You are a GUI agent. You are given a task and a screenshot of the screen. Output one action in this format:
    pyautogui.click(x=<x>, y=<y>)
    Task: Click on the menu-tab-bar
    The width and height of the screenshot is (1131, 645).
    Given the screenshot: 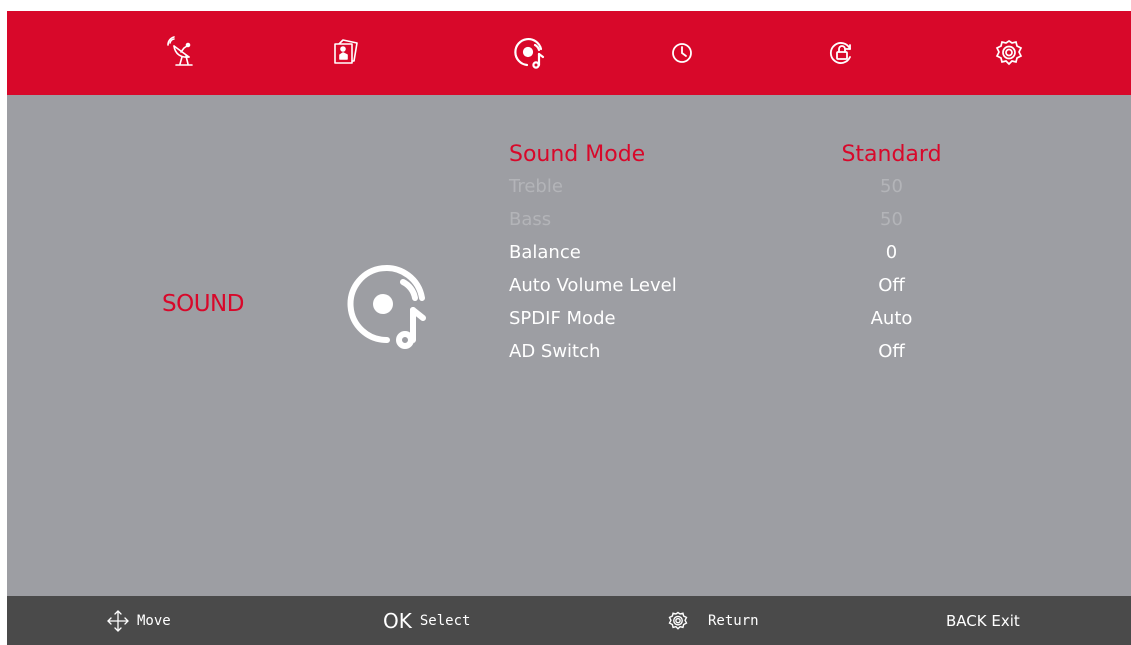 What is the action you would take?
    pyautogui.click(x=569, y=53)
    